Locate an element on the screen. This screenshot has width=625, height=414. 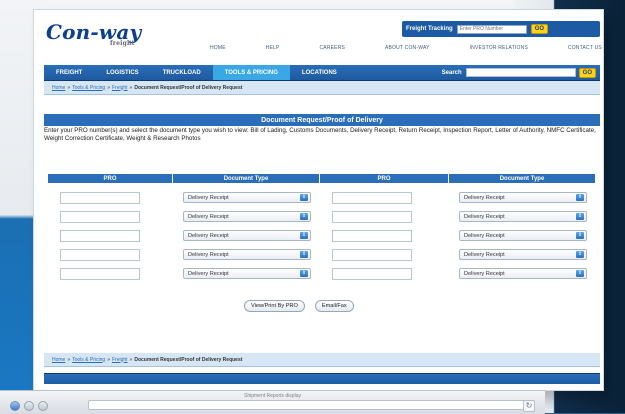
site-search-input is located at coordinates (520, 72).